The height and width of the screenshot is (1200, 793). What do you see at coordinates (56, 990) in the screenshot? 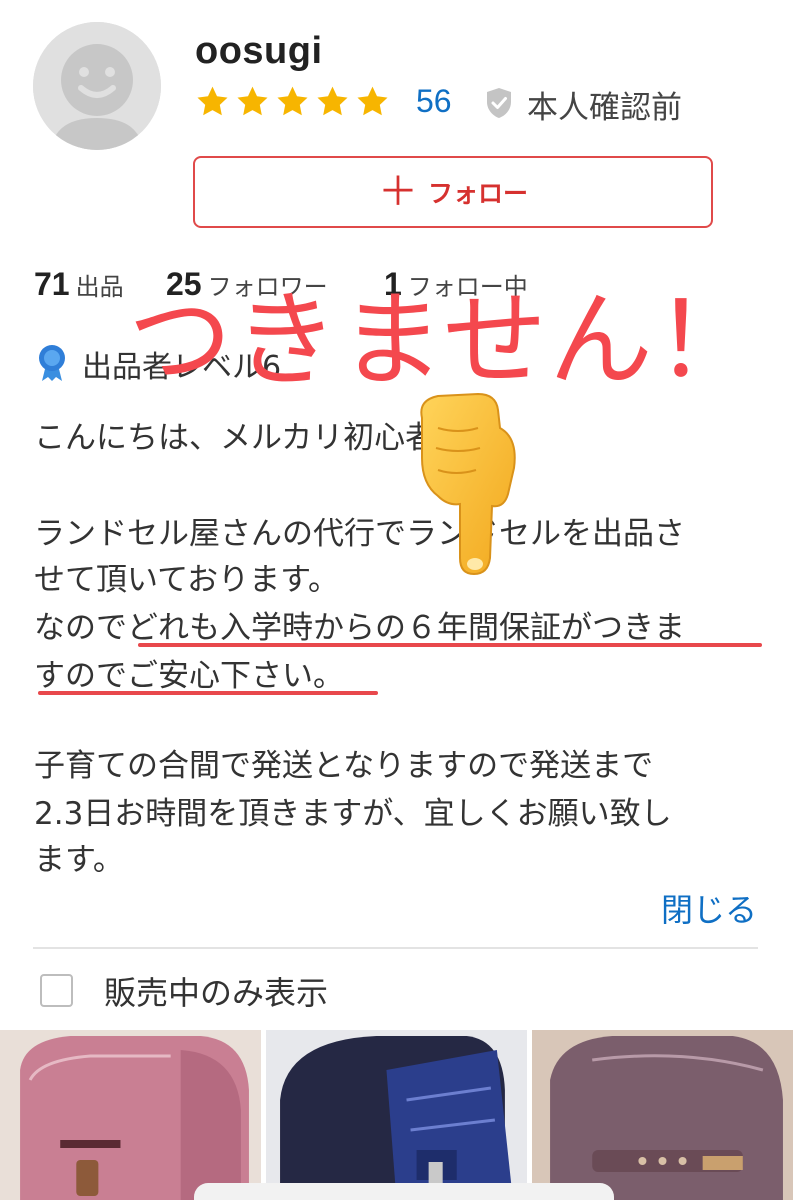
I see `on-sale-only-checkbox` at bounding box center [56, 990].